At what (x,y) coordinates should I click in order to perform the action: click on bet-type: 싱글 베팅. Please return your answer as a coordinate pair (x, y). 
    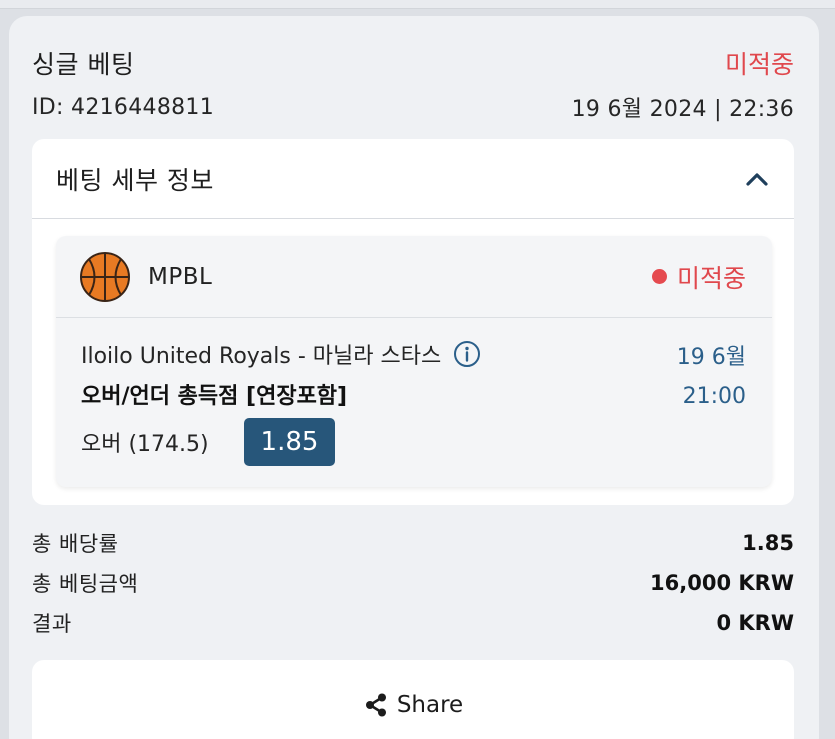
    Looking at the image, I should click on (83, 64).